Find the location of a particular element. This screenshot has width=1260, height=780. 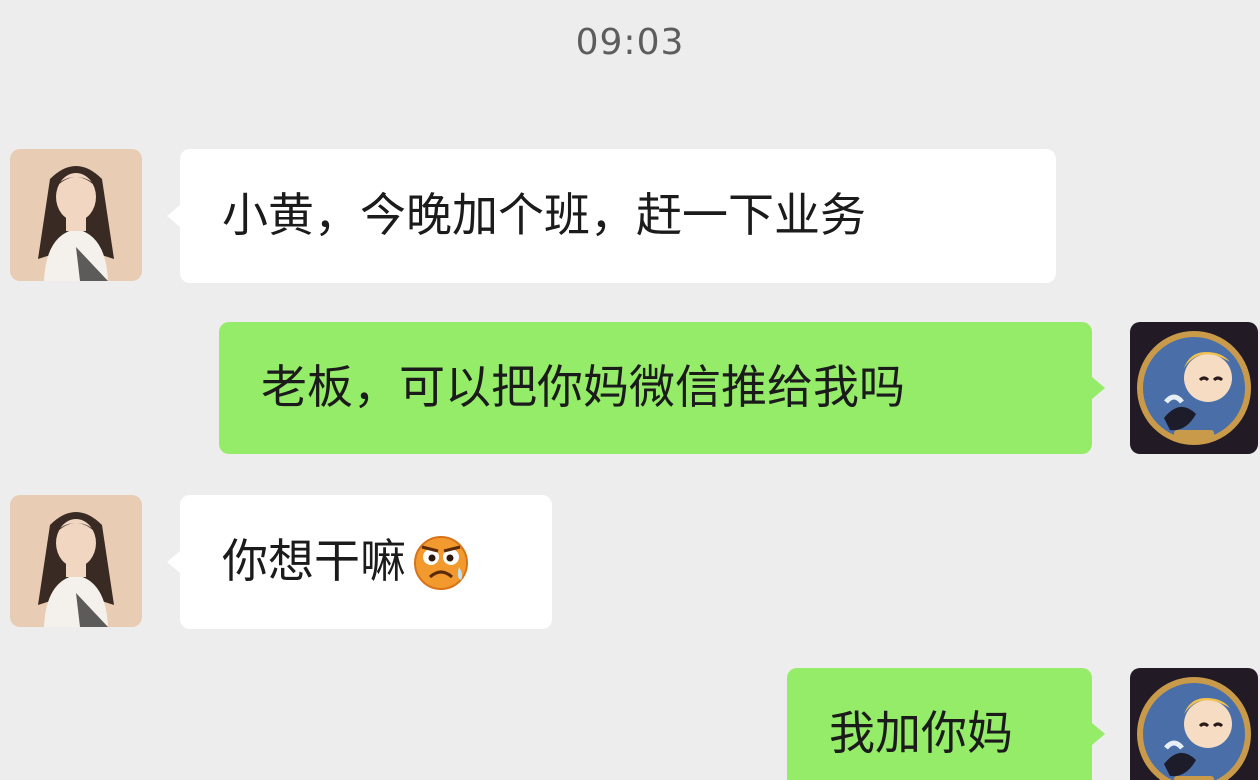

message-bubble-outgoing: 我加你妈 is located at coordinates (939, 724).